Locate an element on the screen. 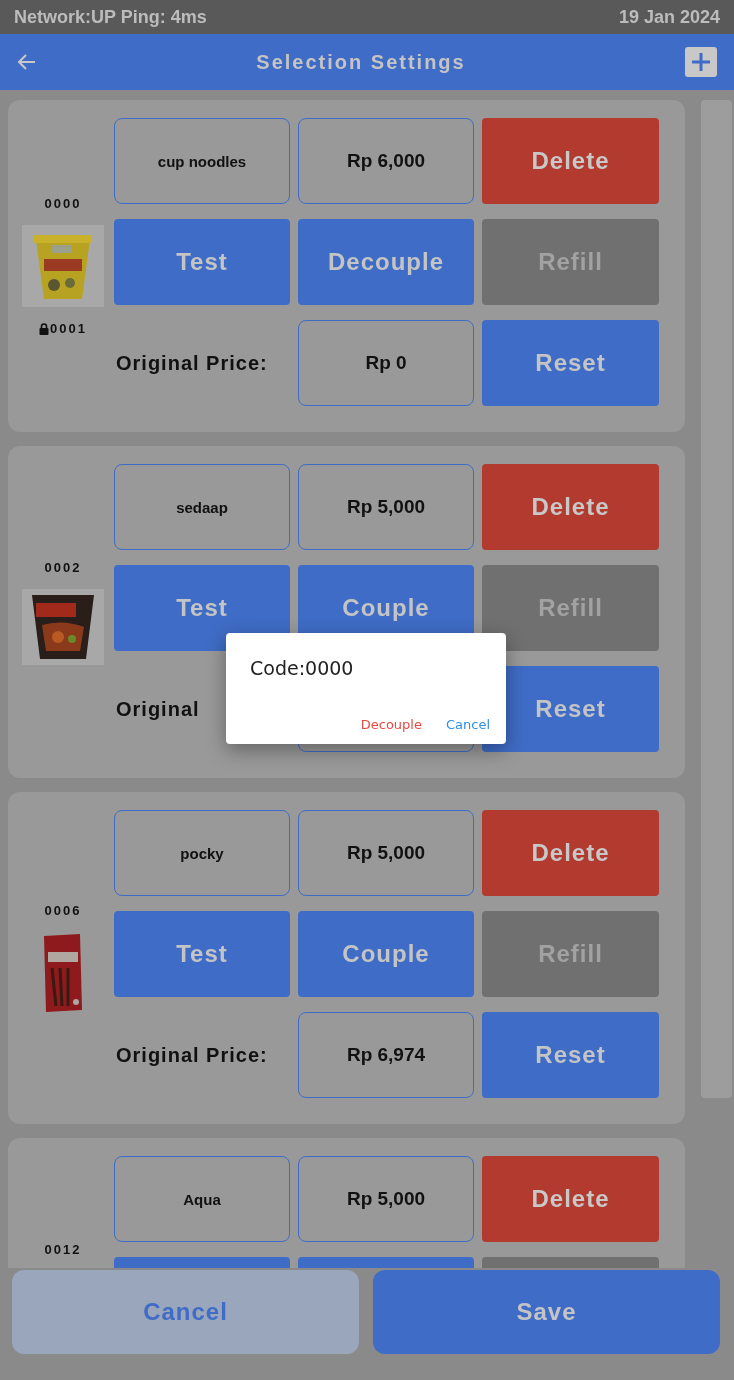  add-button is located at coordinates (701, 62).